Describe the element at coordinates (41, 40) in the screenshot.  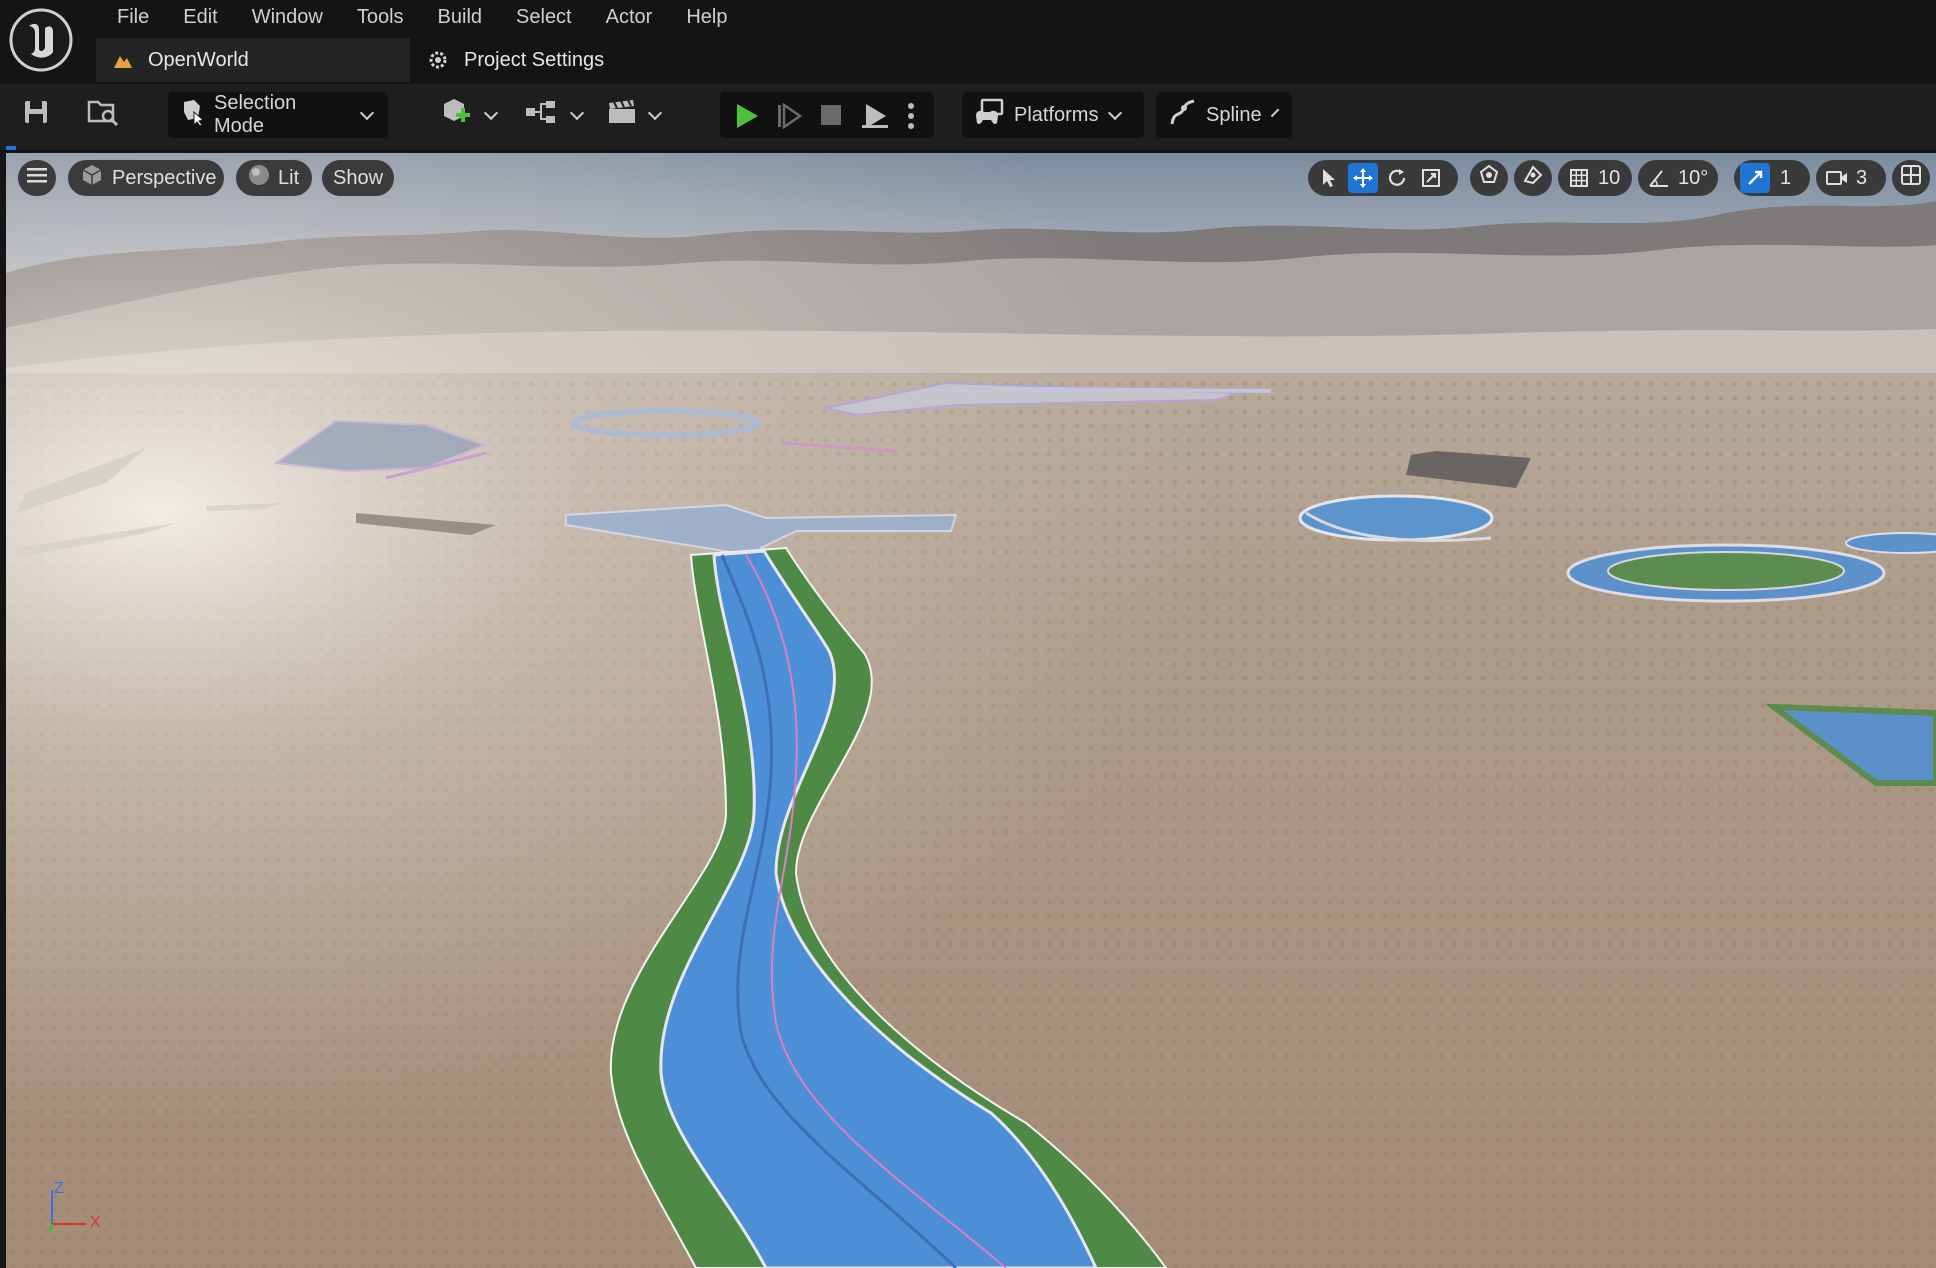
I see `unreal-logo-icon` at that location.